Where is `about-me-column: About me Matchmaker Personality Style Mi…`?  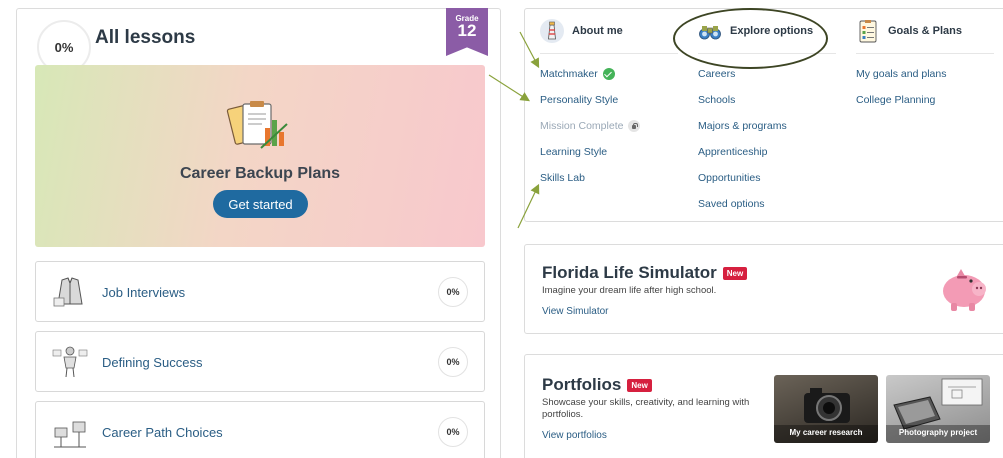 about-me-column: About me Matchmaker Personality Style Mi… is located at coordinates (609, 100).